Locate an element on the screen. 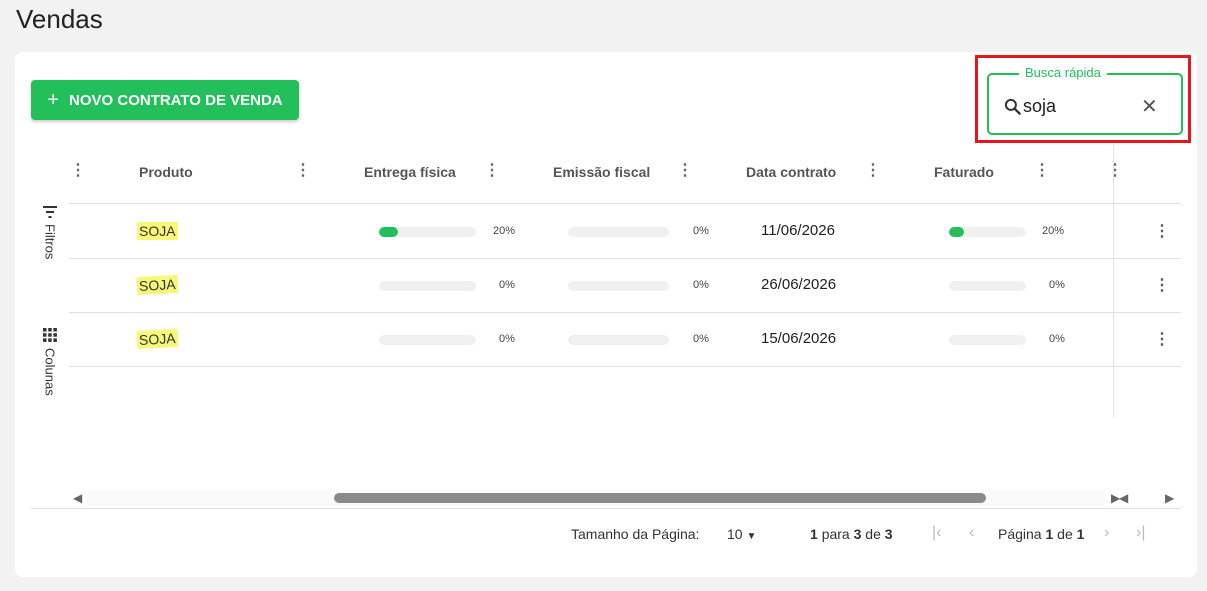  page-size-select: 10 ▼ is located at coordinates (741, 534).